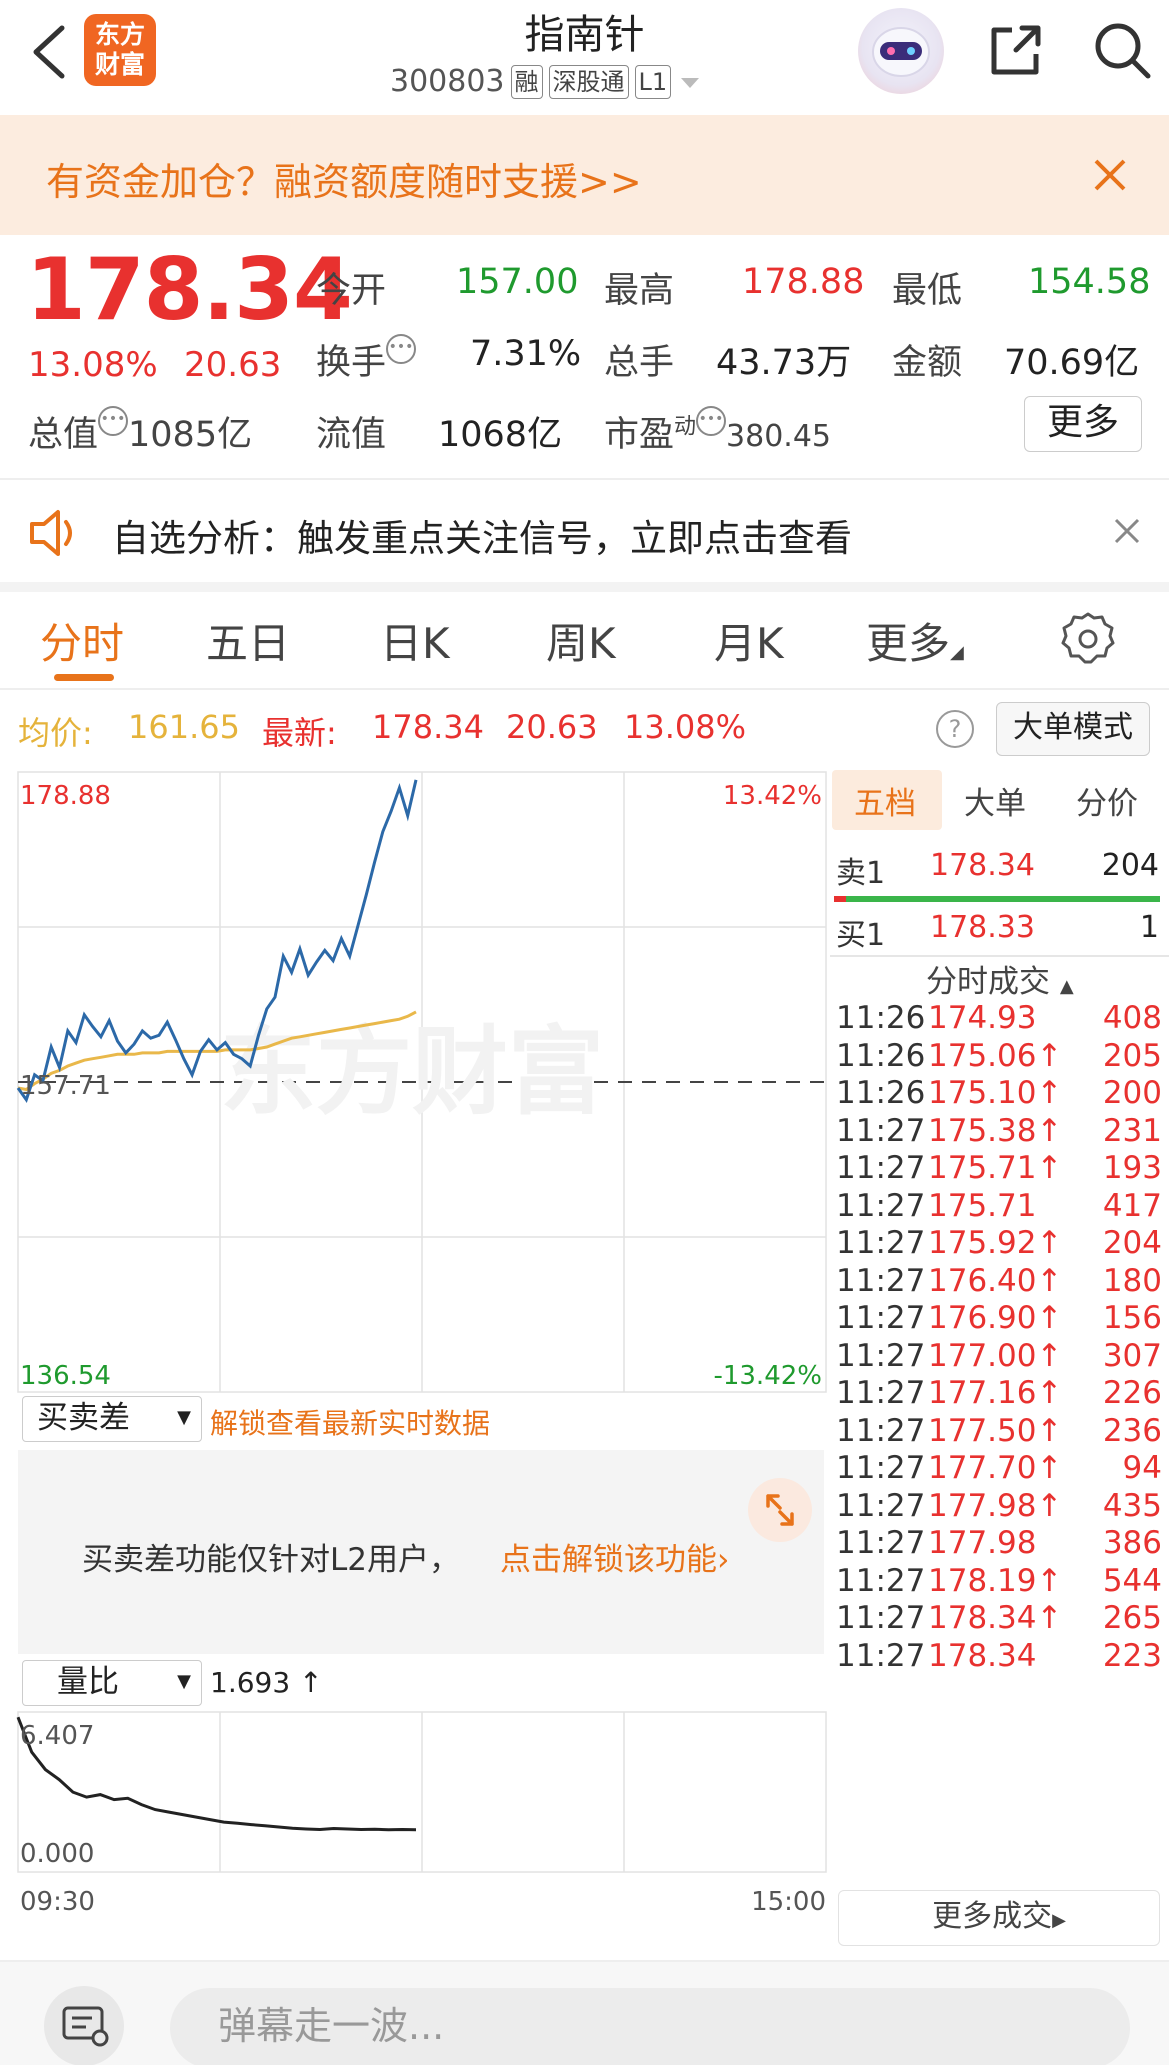 This screenshot has height=2065, width=1169. Describe the element at coordinates (1088, 638) in the screenshot. I see `gear-icon` at that location.